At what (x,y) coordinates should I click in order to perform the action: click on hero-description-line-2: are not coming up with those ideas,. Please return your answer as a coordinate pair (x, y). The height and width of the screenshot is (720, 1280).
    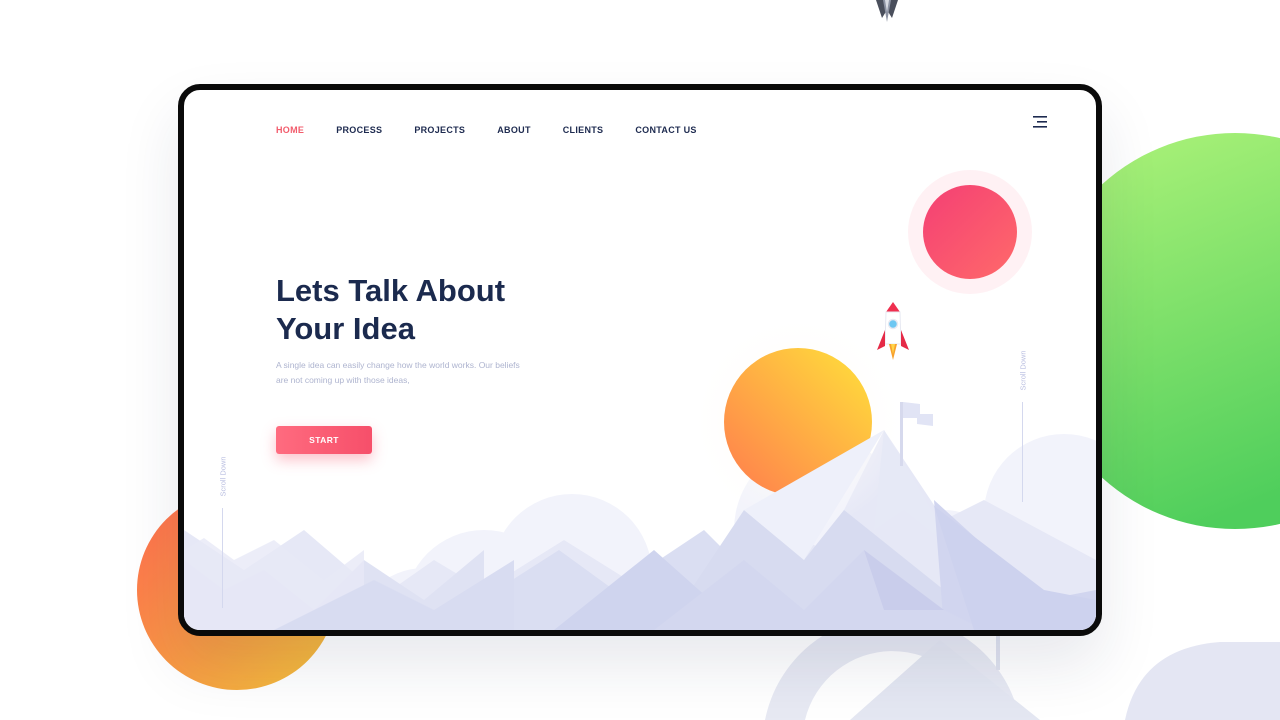
    Looking at the image, I should click on (343, 379).